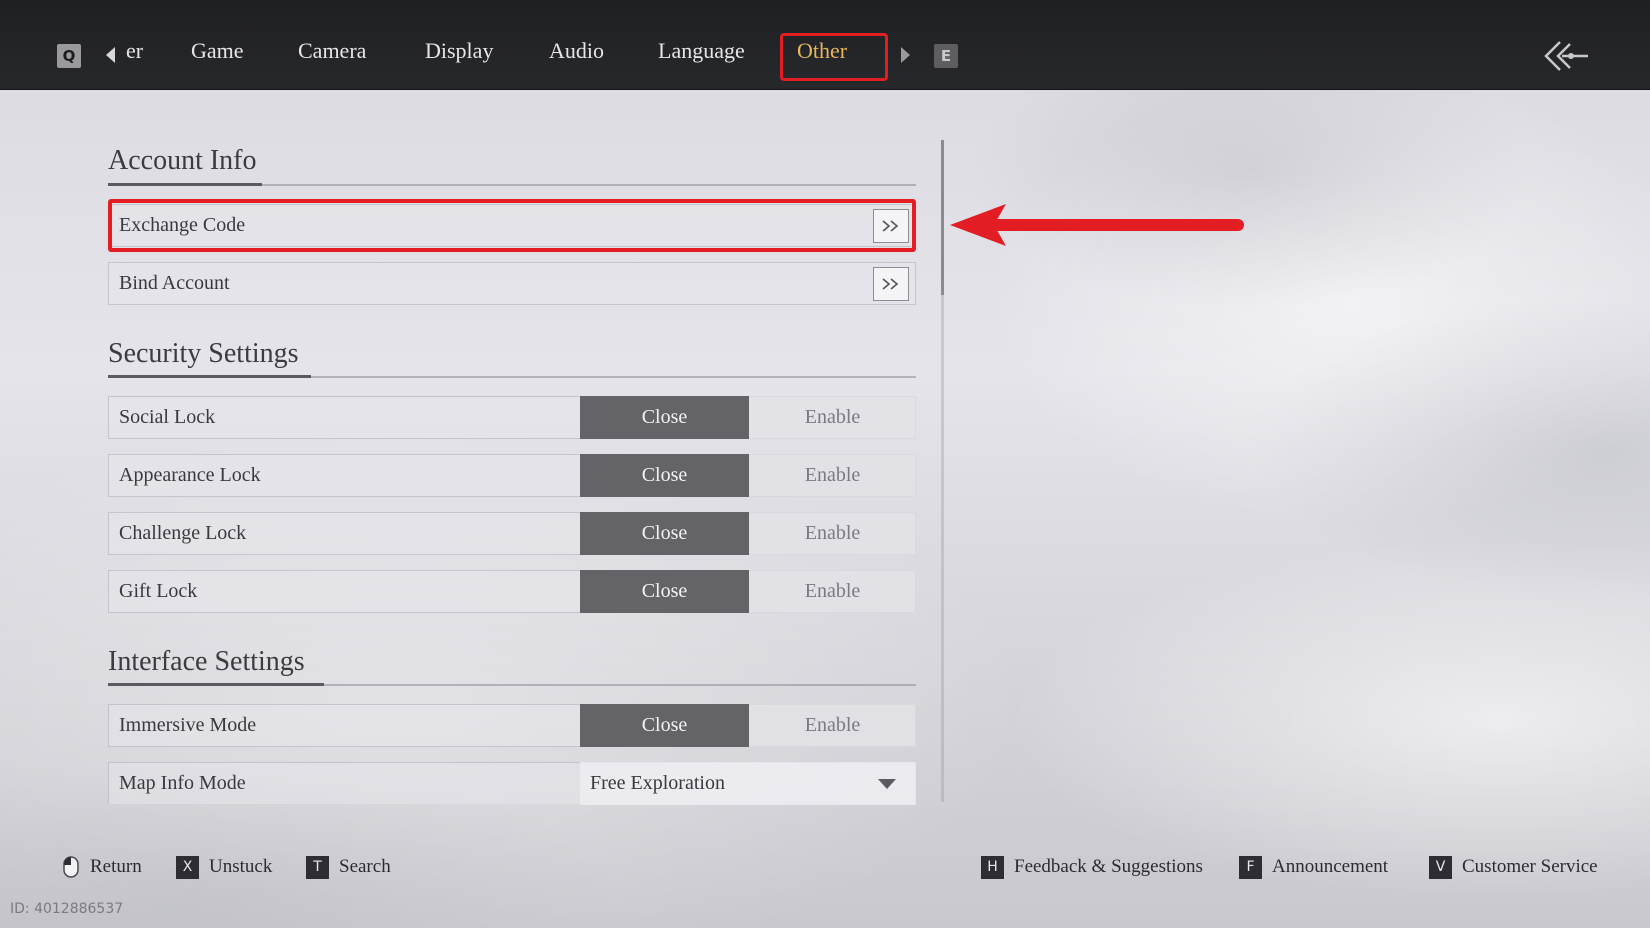 The width and height of the screenshot is (1650, 928). What do you see at coordinates (657, 783) in the screenshot?
I see `dropdown-selected-value: Free Exploration` at bounding box center [657, 783].